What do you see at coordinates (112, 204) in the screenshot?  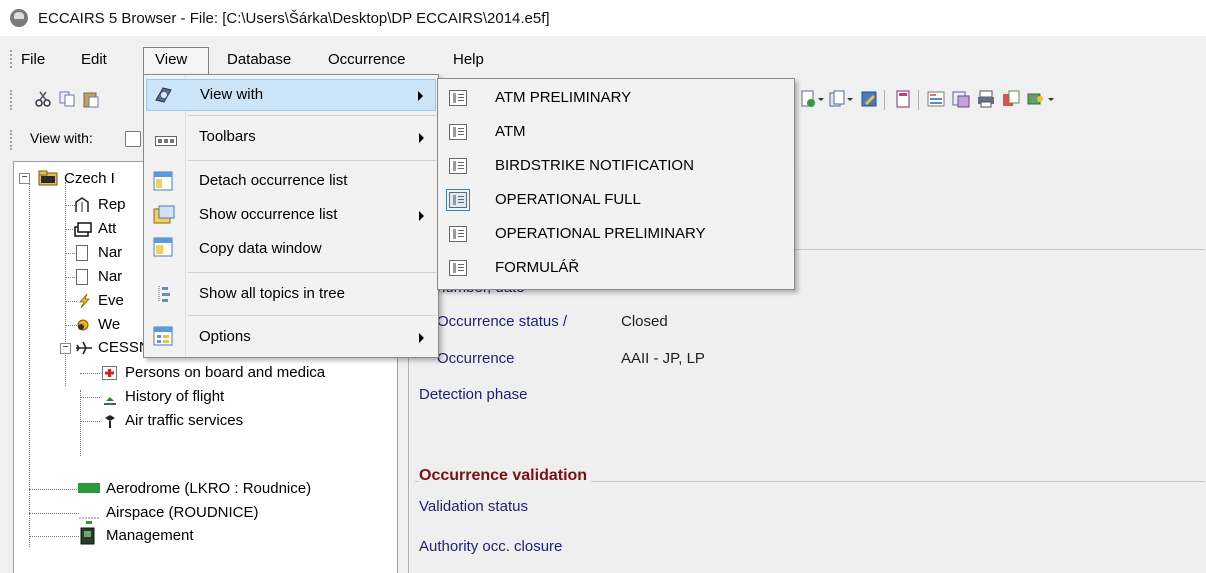 I see `tree-item-label: Rep` at bounding box center [112, 204].